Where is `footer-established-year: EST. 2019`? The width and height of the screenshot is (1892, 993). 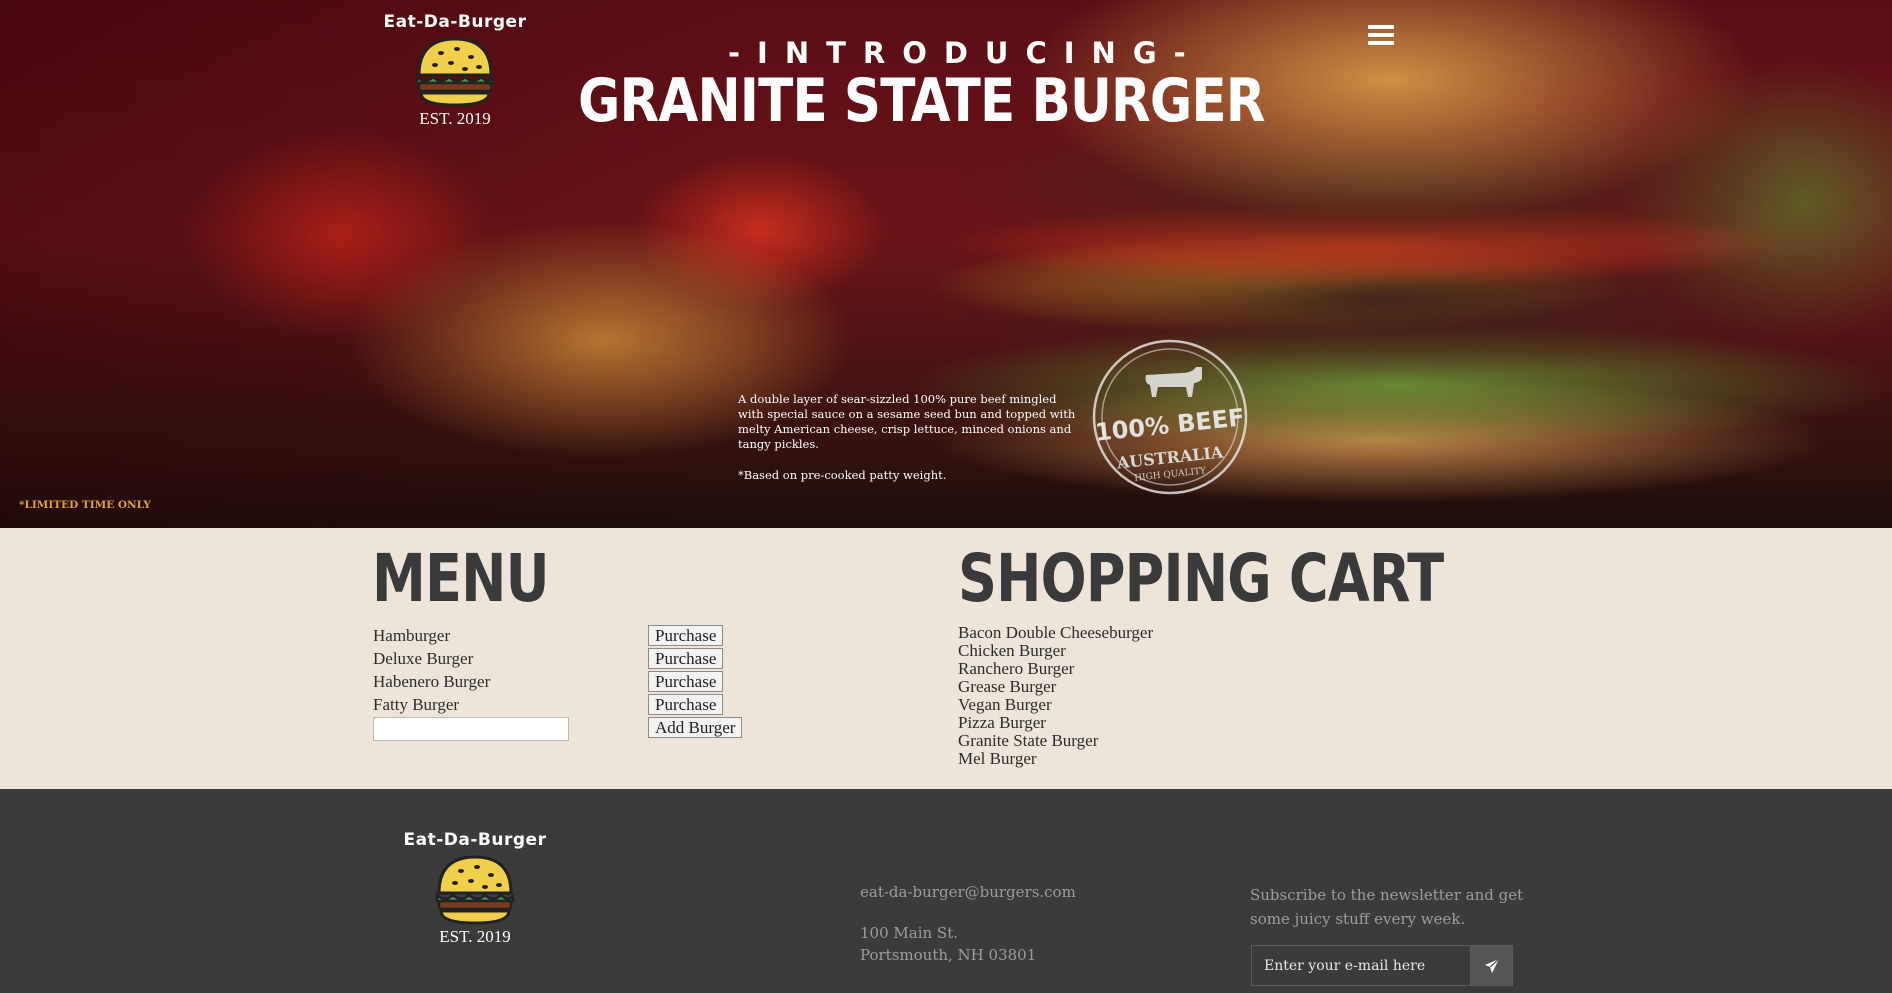
footer-established-year: EST. 2019 is located at coordinates (475, 936).